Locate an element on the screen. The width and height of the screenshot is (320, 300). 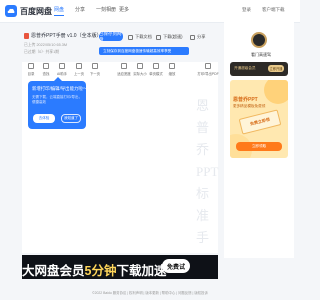
viewer-button-label: 查找 is located at coordinates (46, 74).